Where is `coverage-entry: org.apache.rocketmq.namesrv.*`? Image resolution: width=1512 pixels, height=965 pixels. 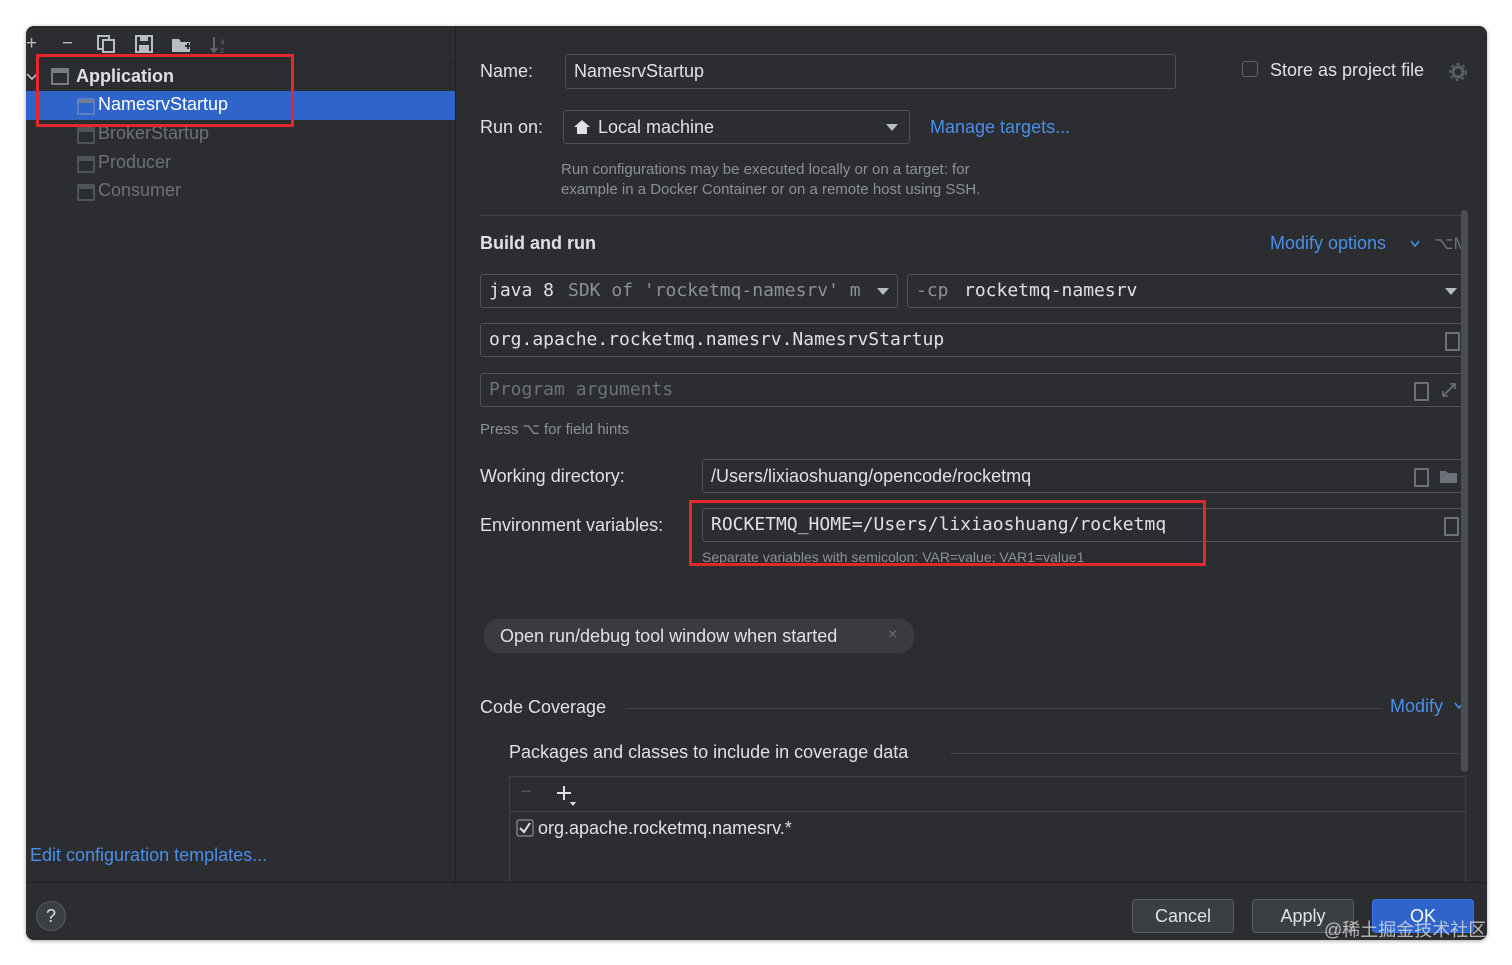 coverage-entry: org.apache.rocketmq.namesrv.* is located at coordinates (665, 828).